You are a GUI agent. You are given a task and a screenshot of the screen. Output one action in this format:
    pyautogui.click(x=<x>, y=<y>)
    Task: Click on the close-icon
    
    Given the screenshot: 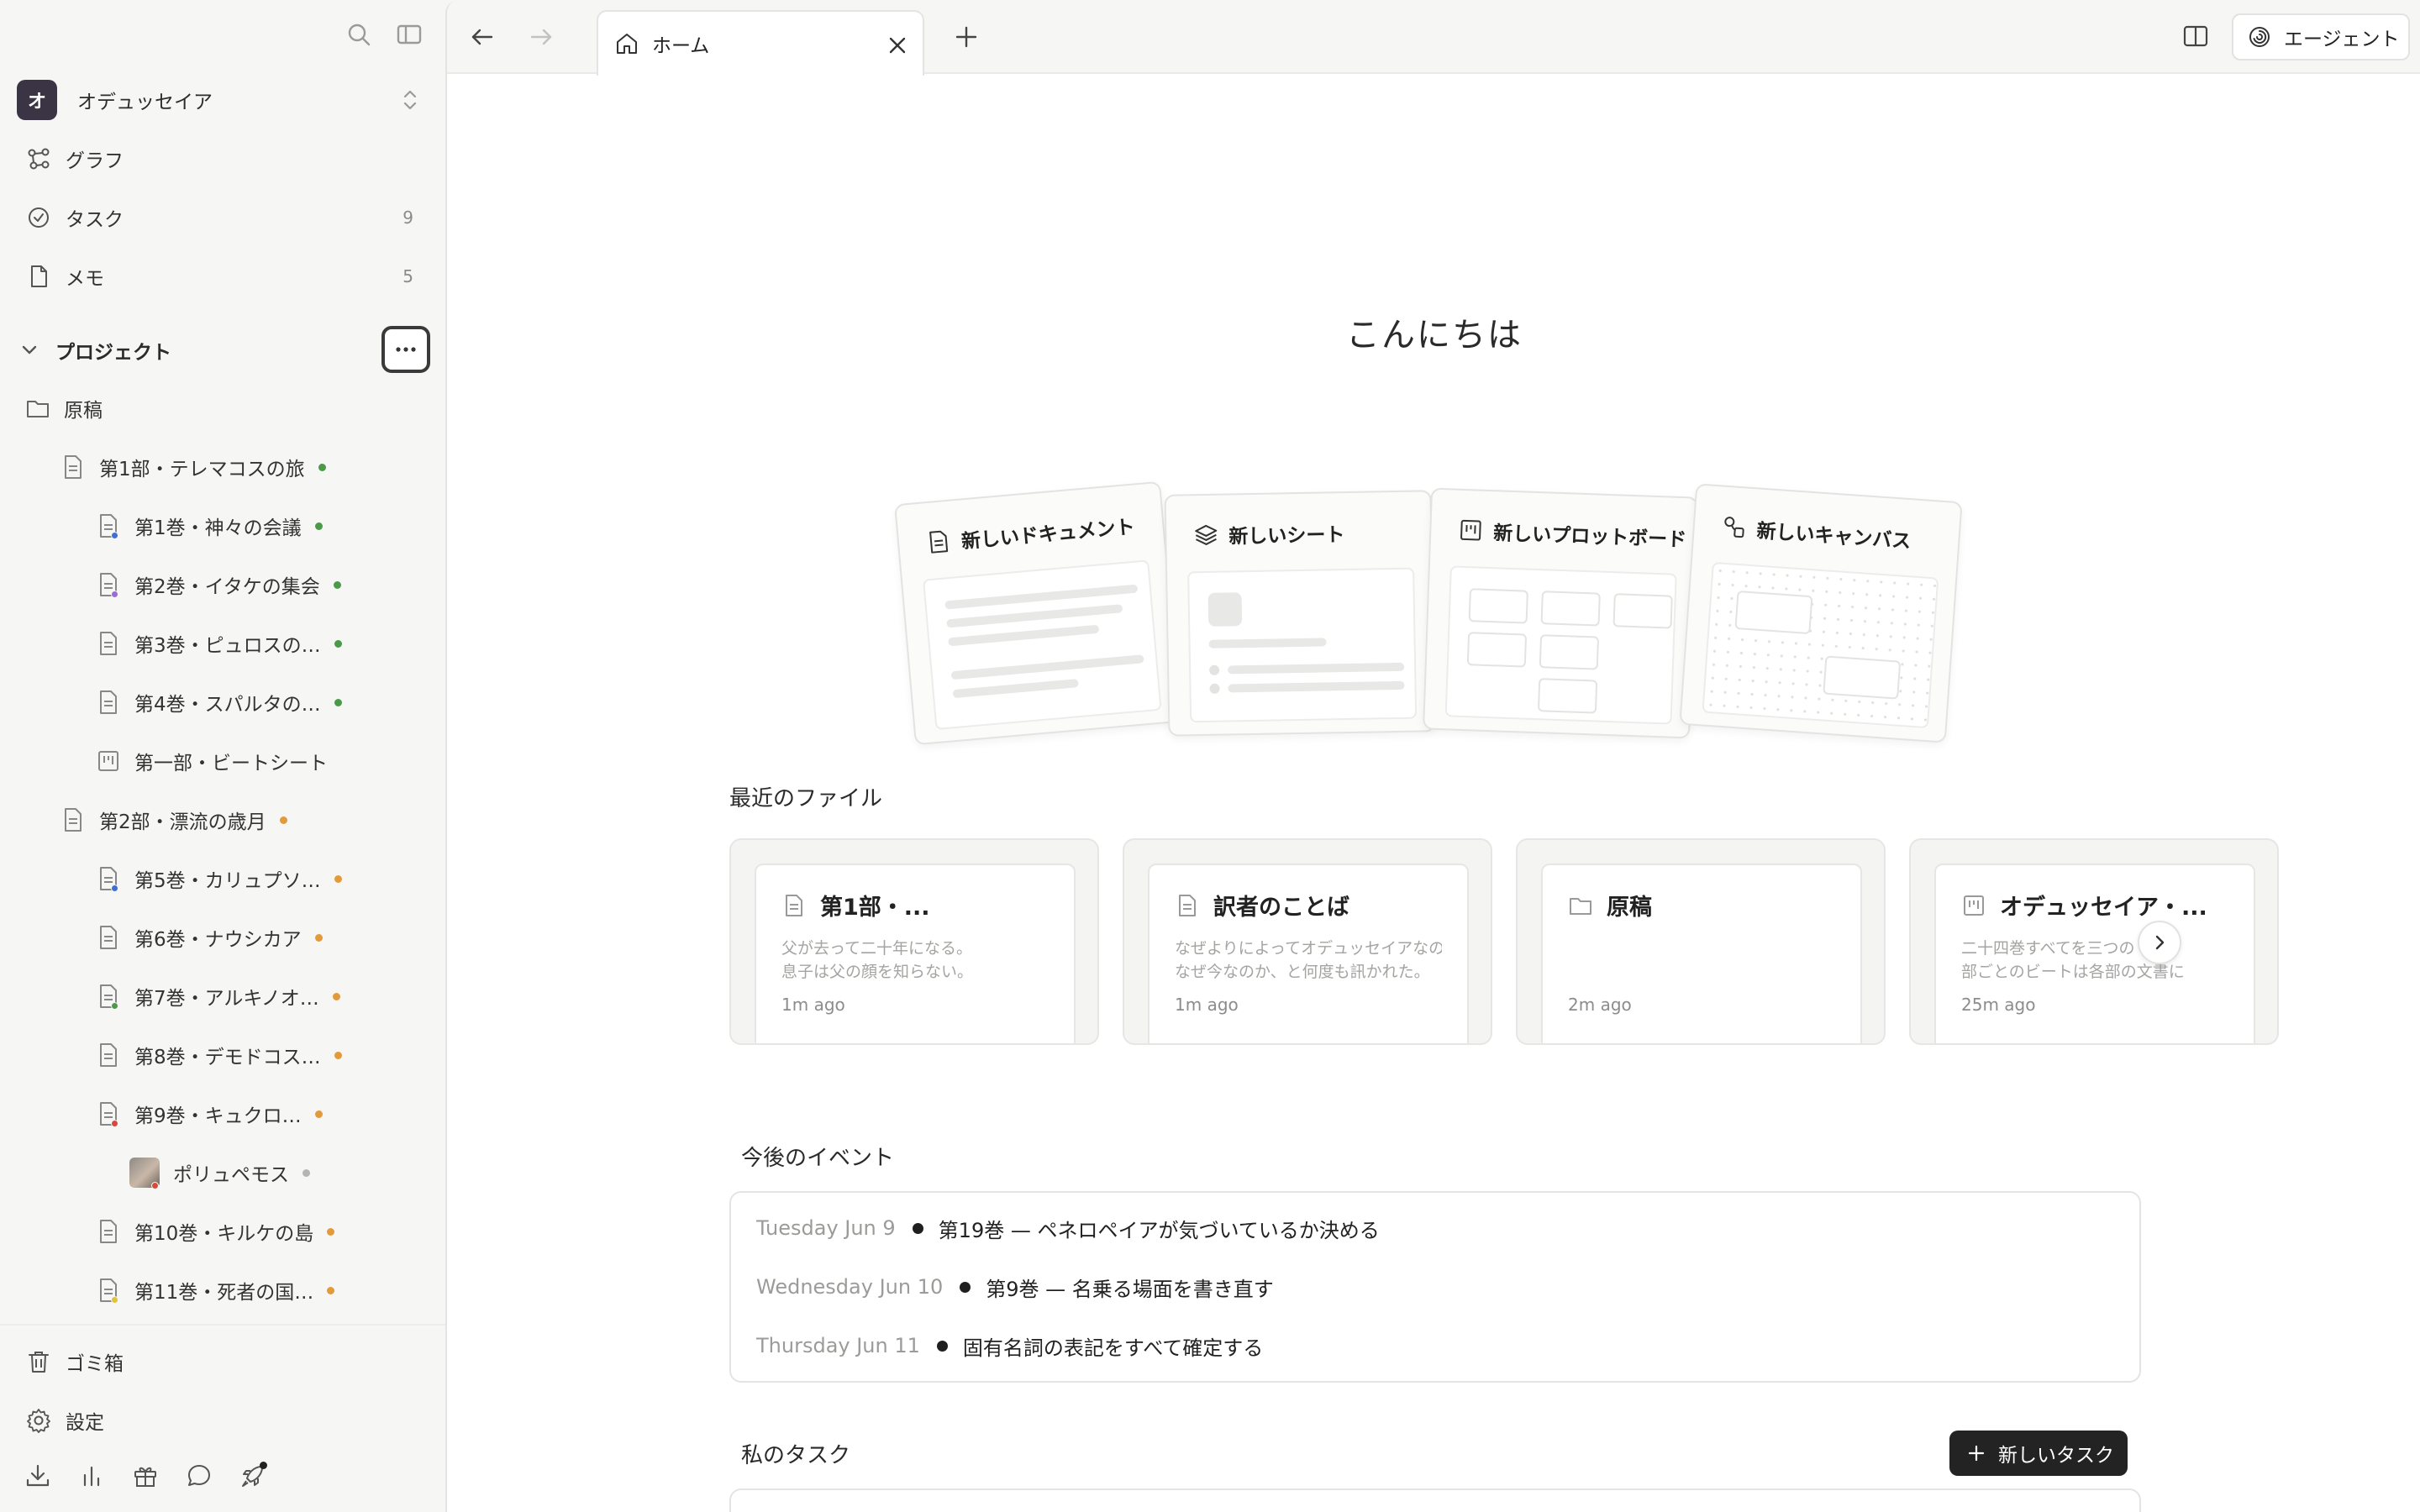 What is the action you would take?
    pyautogui.click(x=898, y=45)
    